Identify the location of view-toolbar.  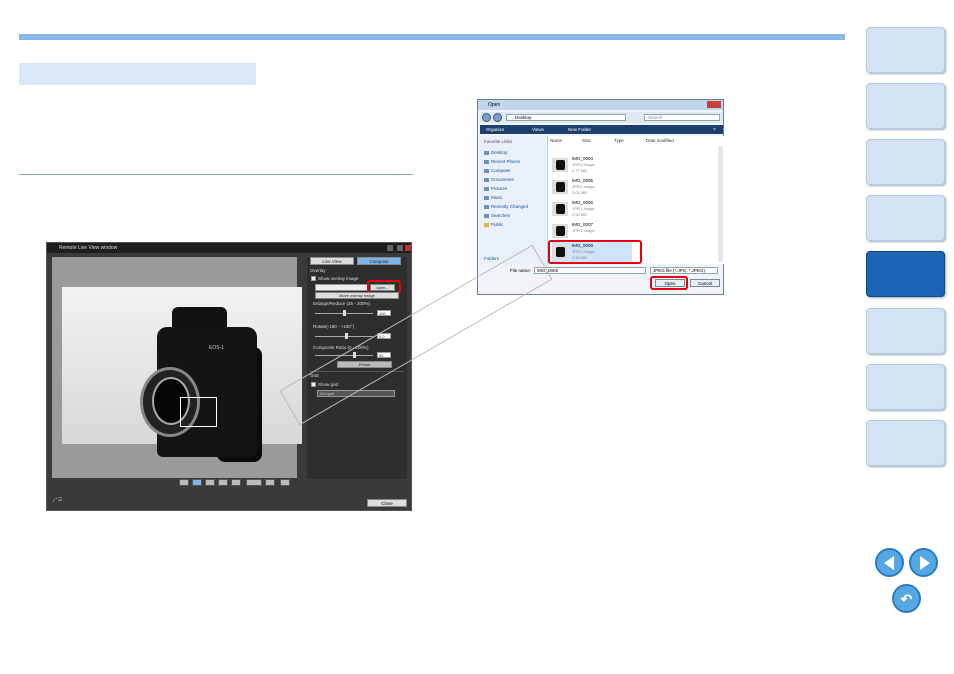
(241, 483).